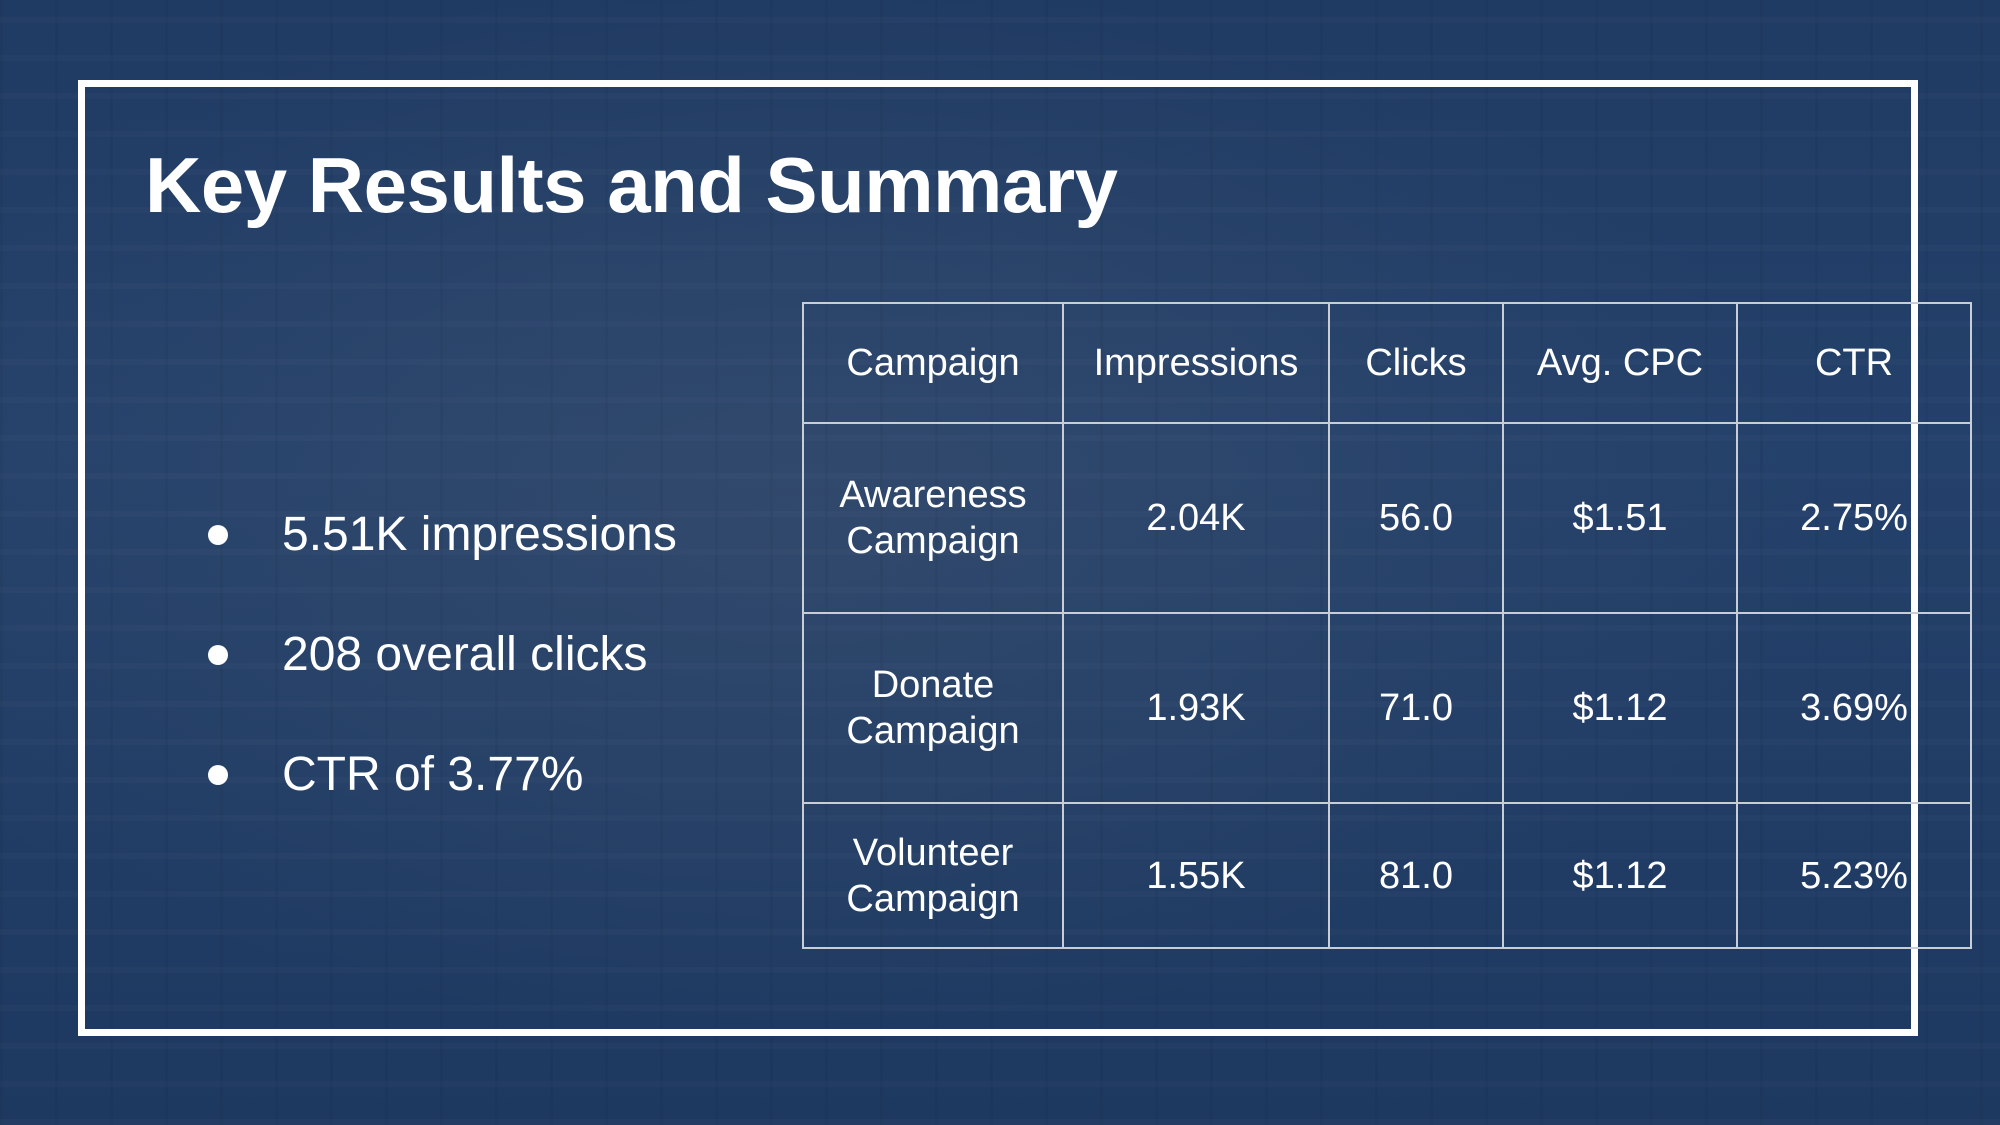 The width and height of the screenshot is (2000, 1125). What do you see at coordinates (933, 363) in the screenshot?
I see `header-campaign: Campaign` at bounding box center [933, 363].